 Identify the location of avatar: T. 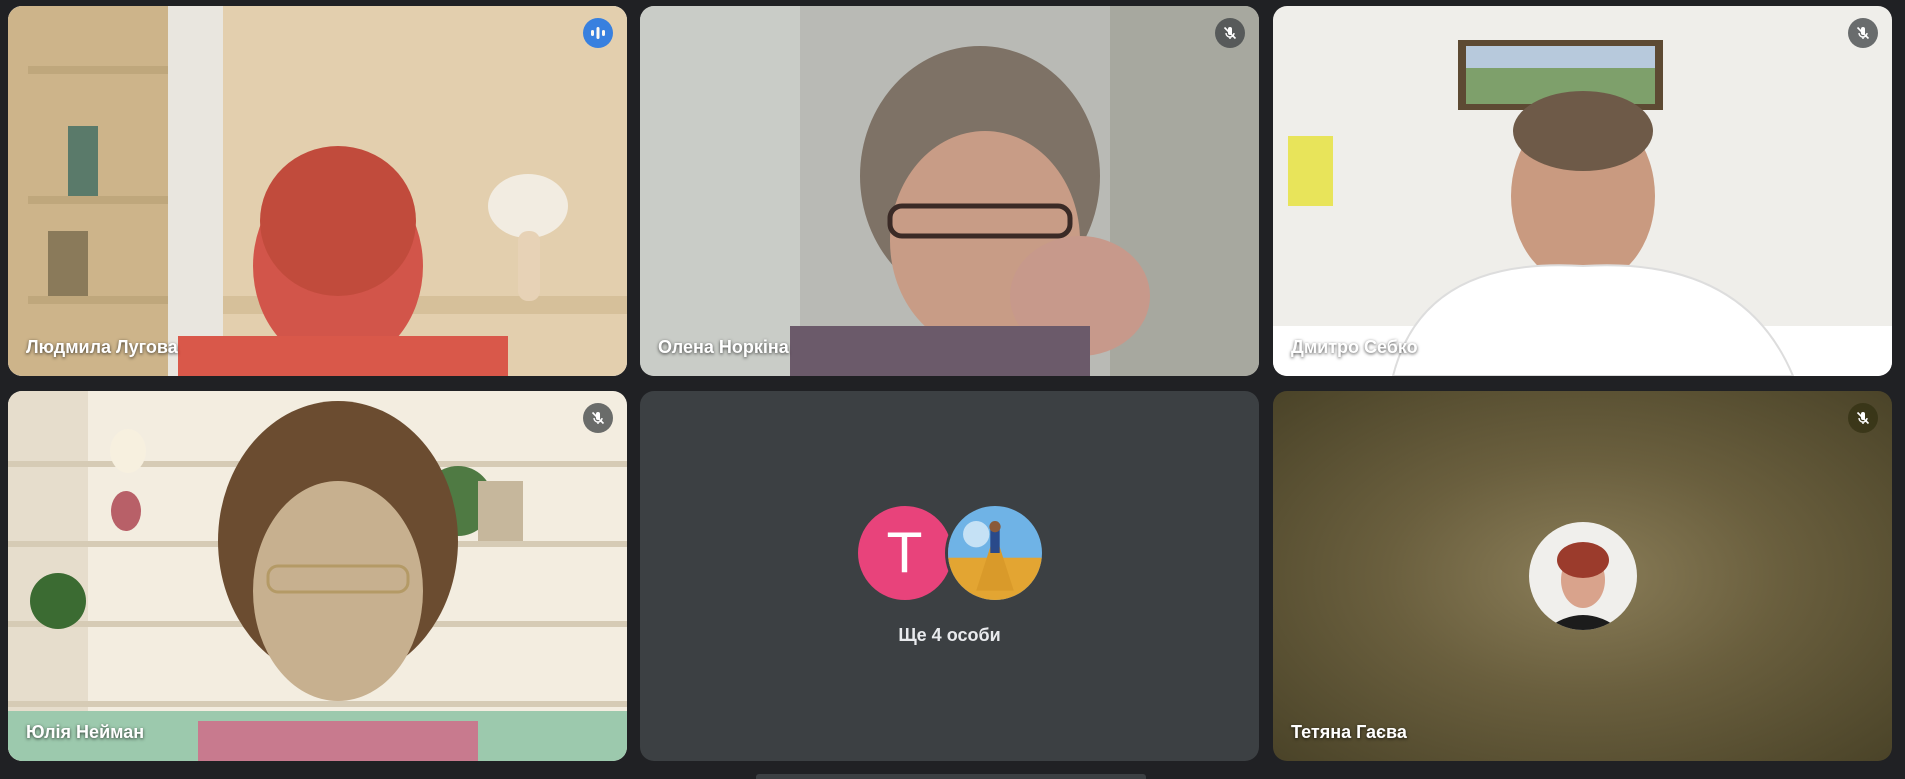
(904, 553).